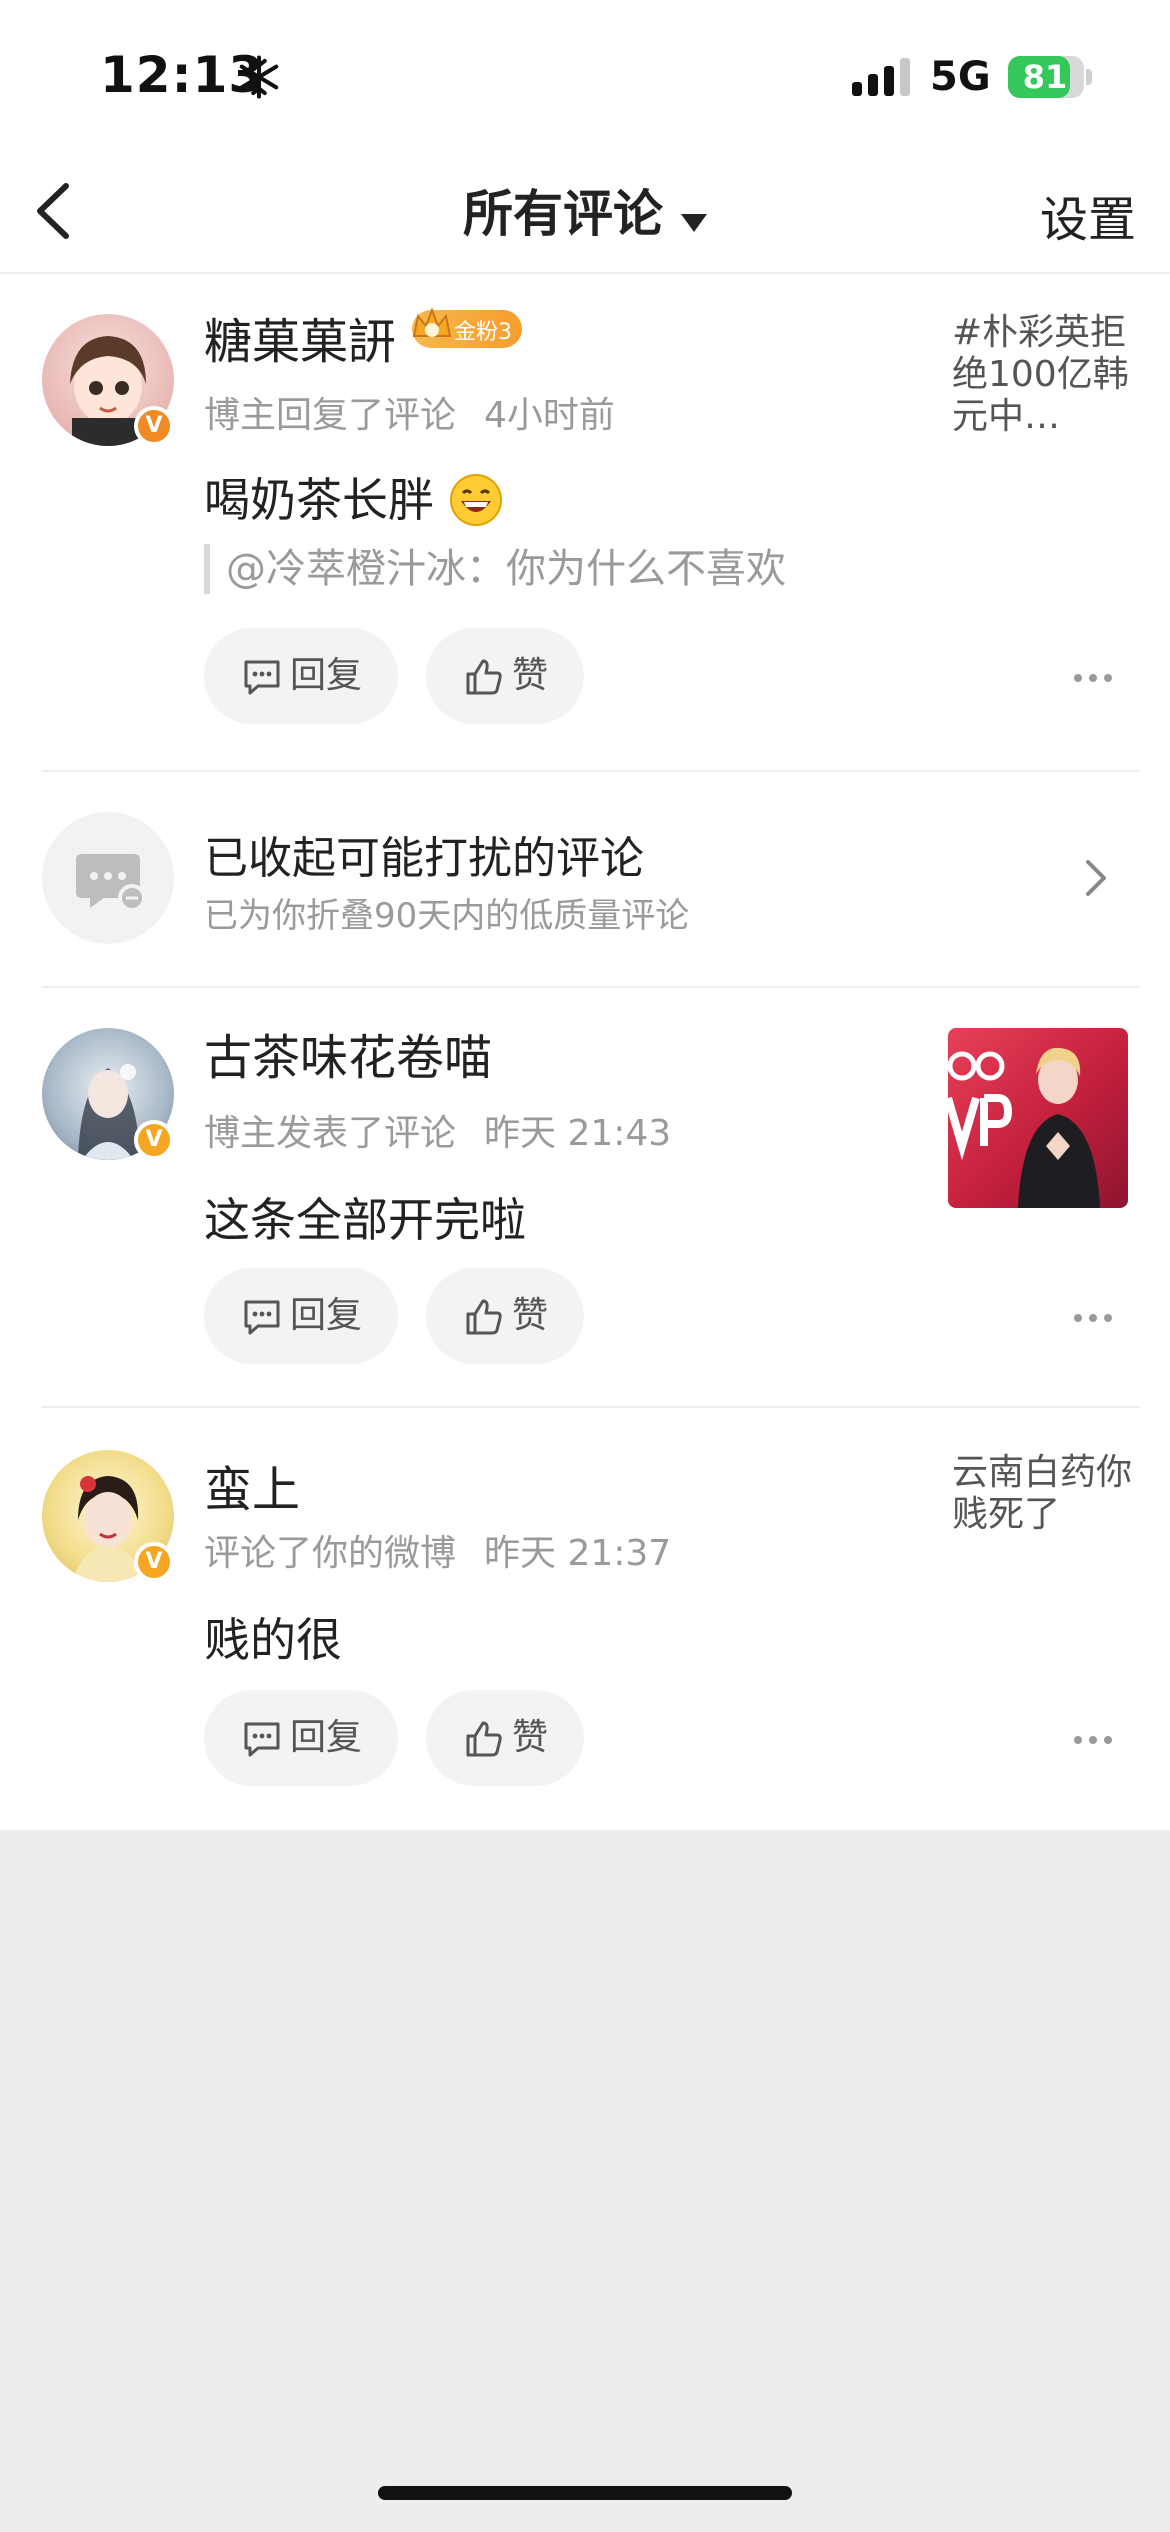 The width and height of the screenshot is (1170, 2532). Describe the element at coordinates (300, 337) in the screenshot. I see `commenter-name: 糖菓菓訮` at that location.